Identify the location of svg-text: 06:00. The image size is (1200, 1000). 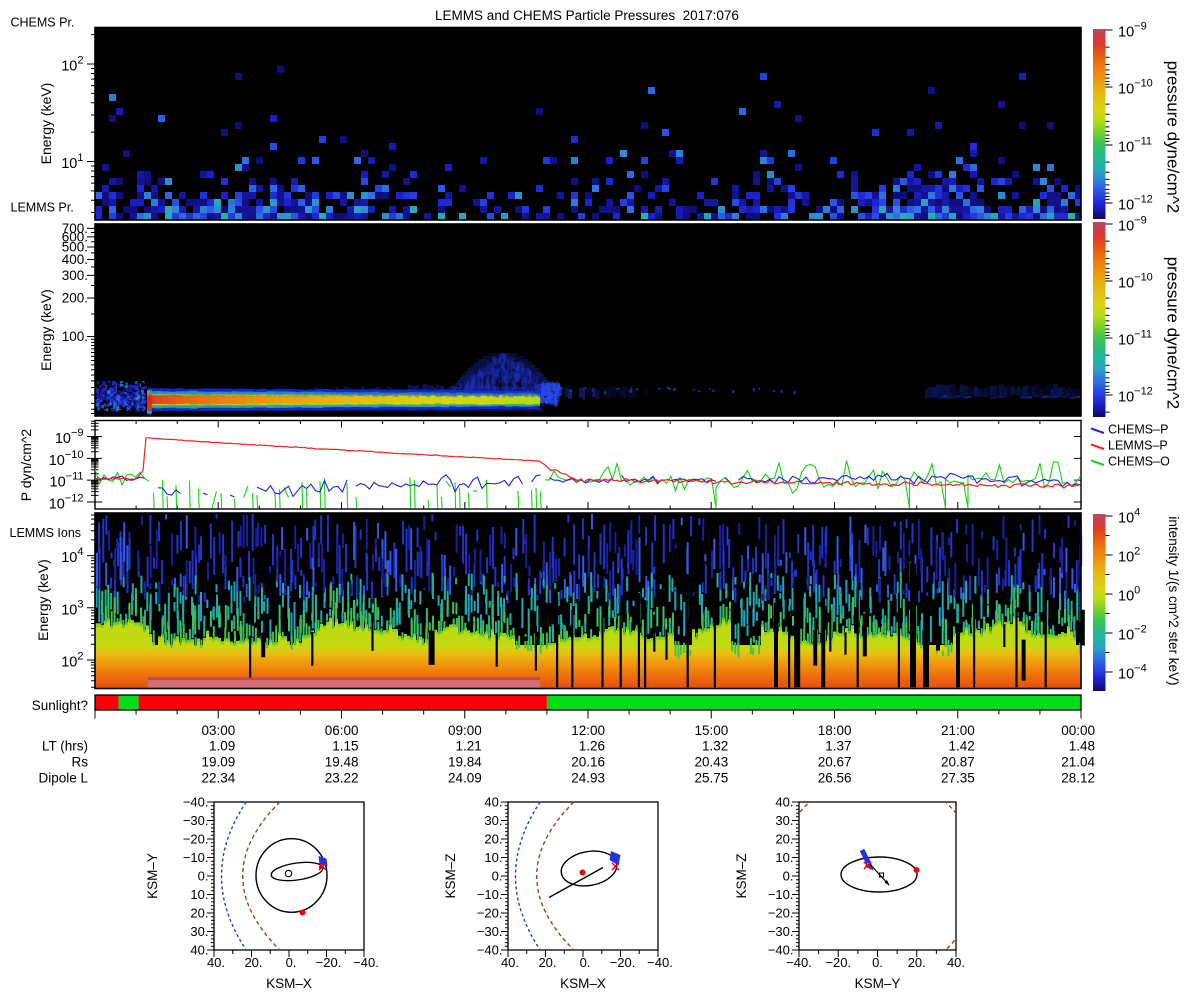
(342, 730).